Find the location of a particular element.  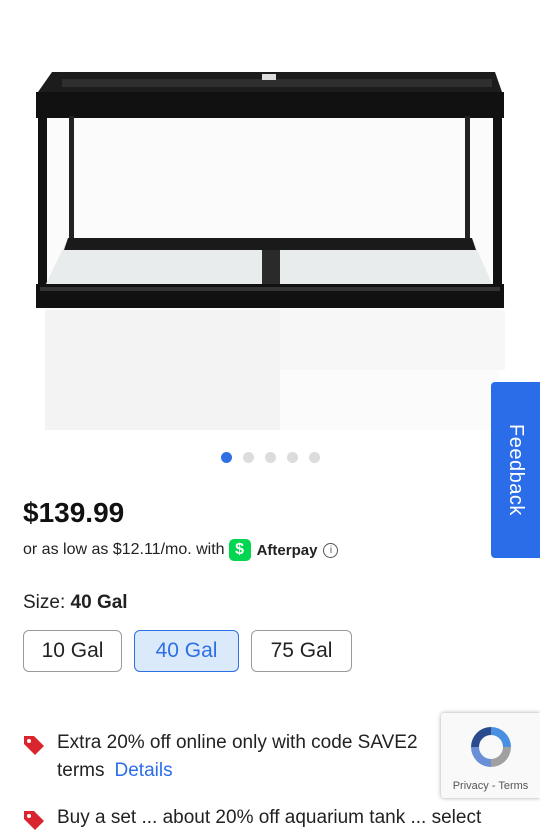

feedback-tab: Feedback is located at coordinates (515, 470).